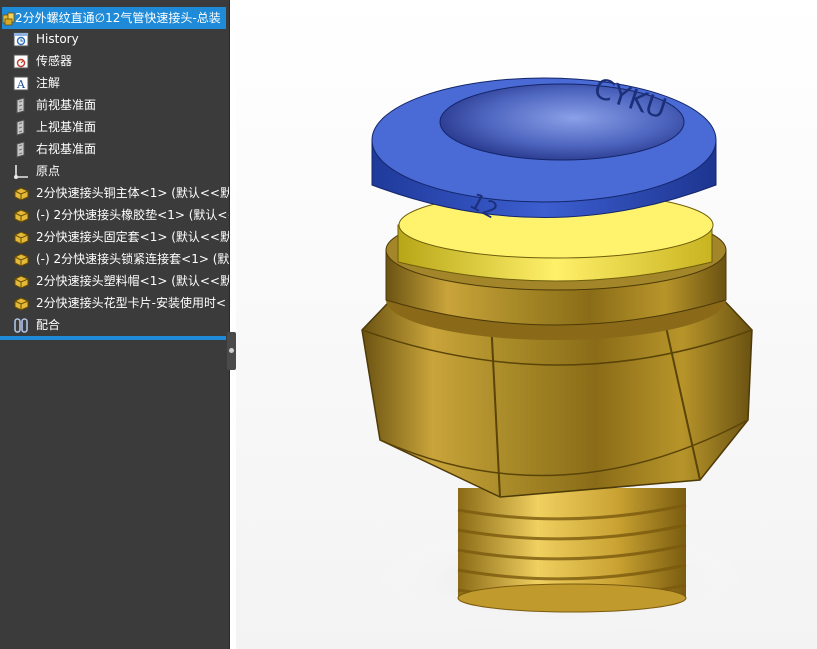 This screenshot has width=817, height=649. I want to click on tree-item: History, so click(114, 39).